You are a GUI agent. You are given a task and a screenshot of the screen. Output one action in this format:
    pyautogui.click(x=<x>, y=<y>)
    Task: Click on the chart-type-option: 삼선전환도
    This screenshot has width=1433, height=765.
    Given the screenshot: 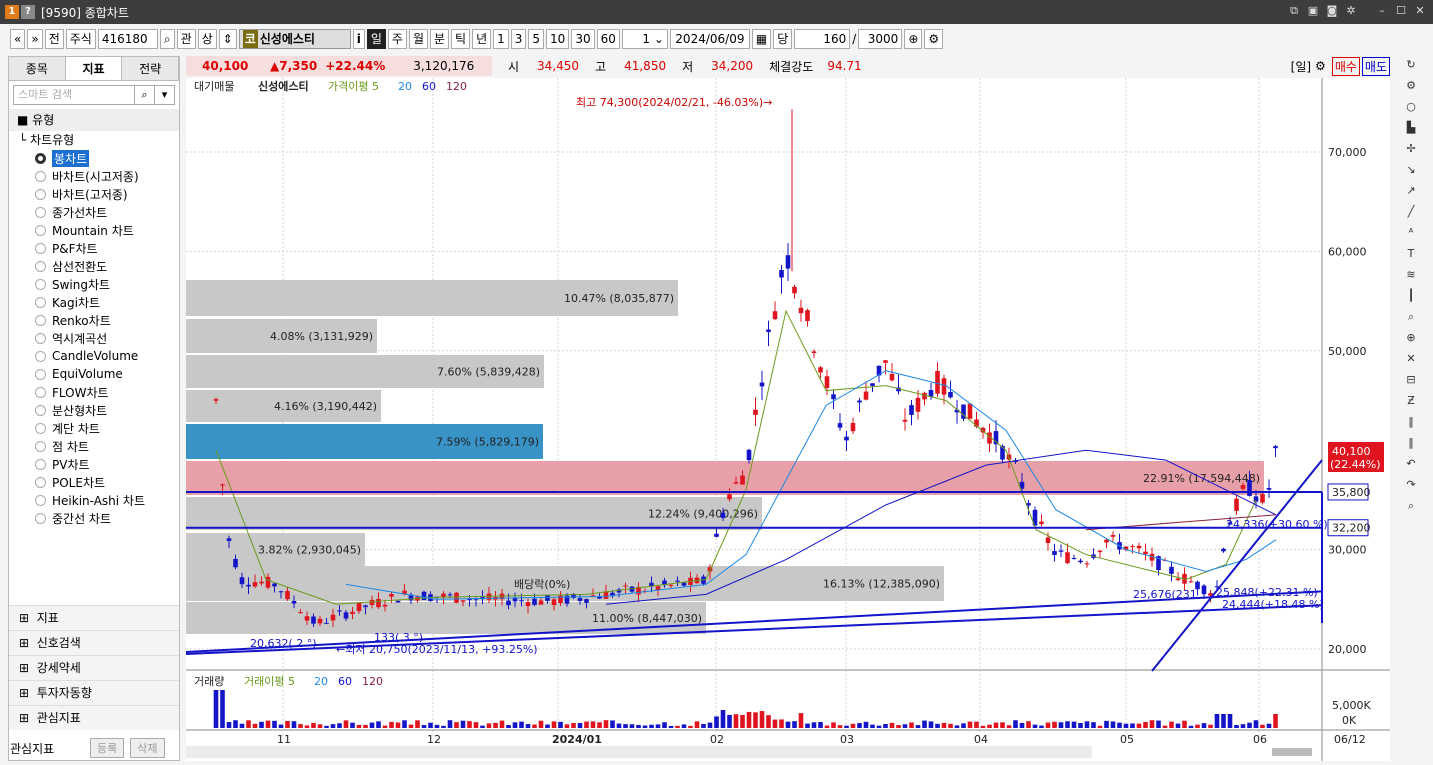 What is the action you would take?
    pyautogui.click(x=94, y=266)
    